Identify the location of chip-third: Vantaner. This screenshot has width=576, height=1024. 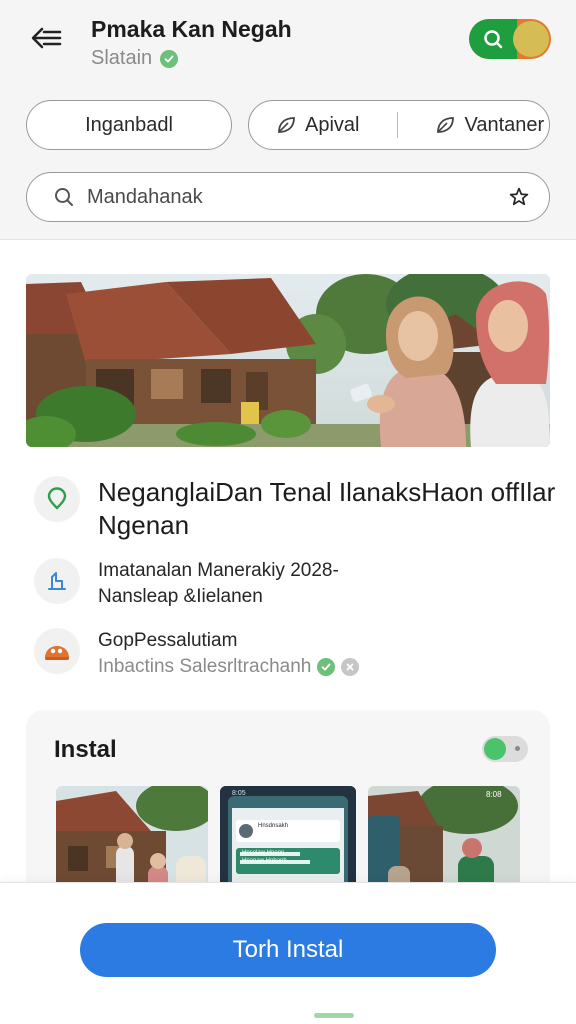
(489, 125).